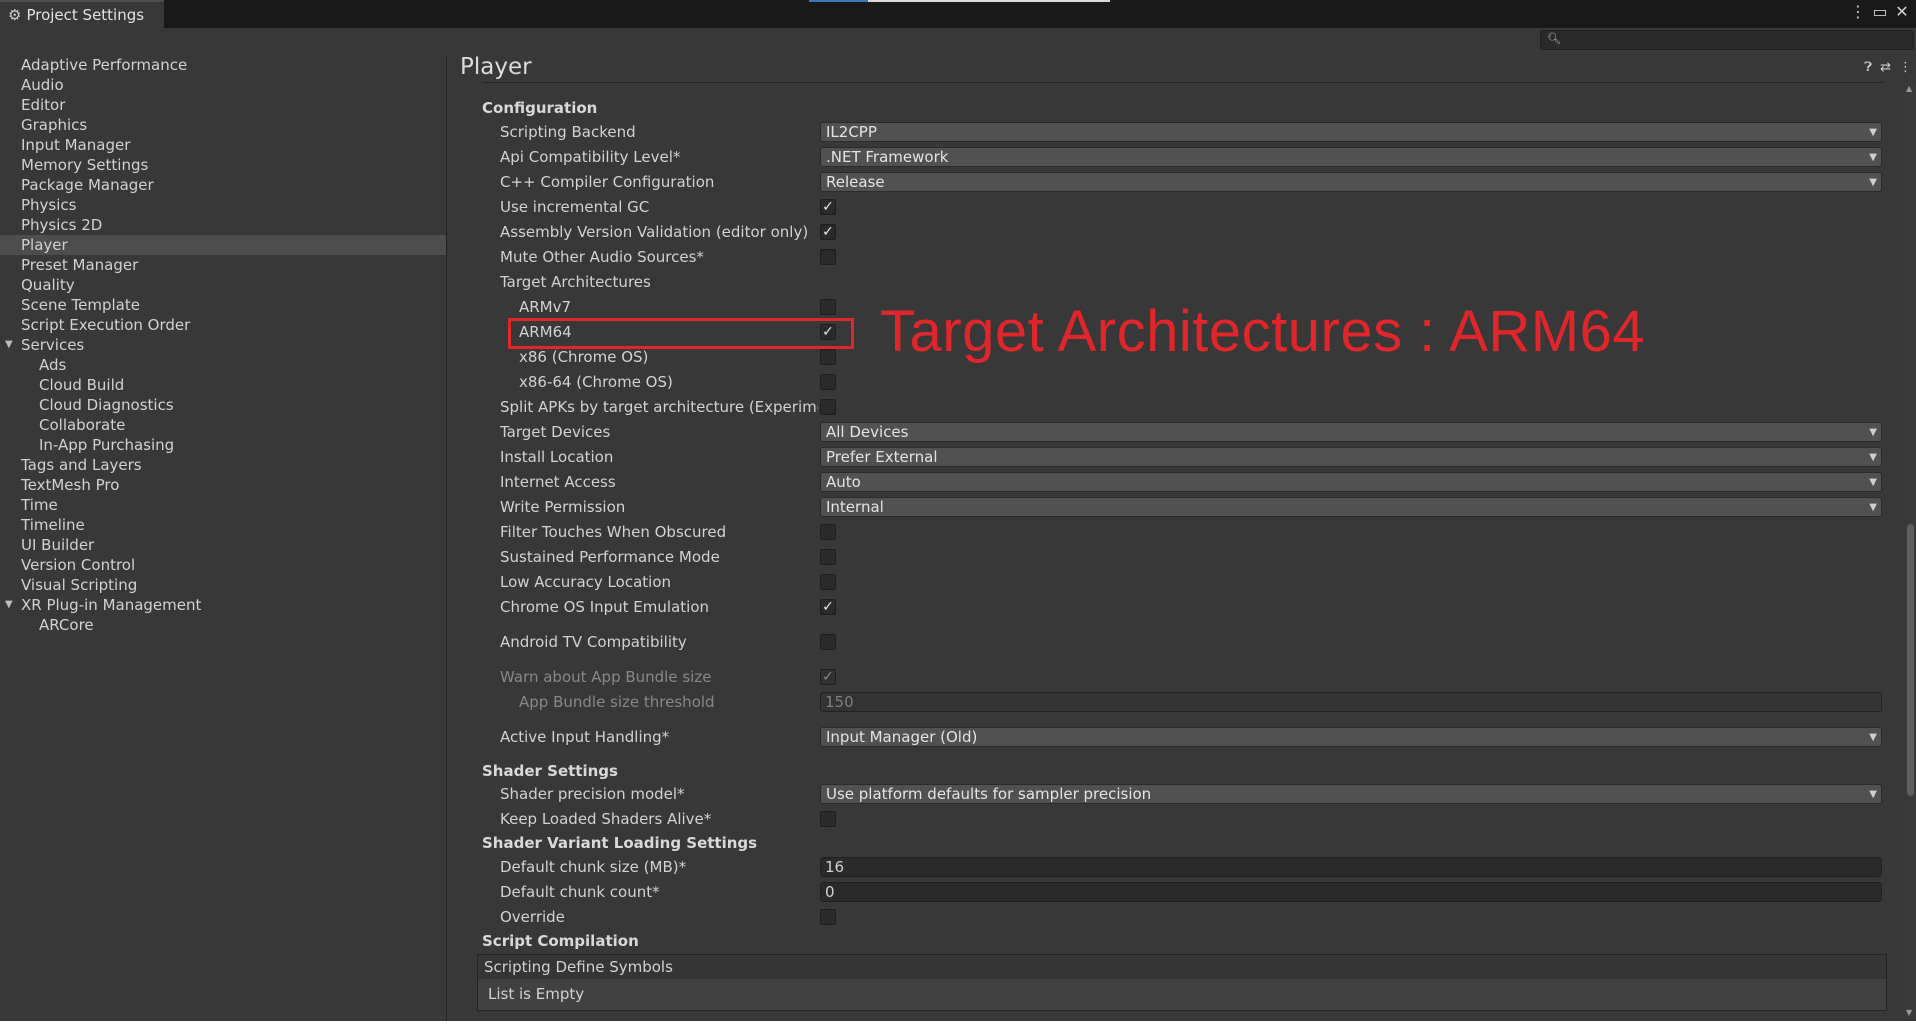 This screenshot has width=1916, height=1028. I want to click on sidebar-item-label: Physics 2D, so click(62, 225).